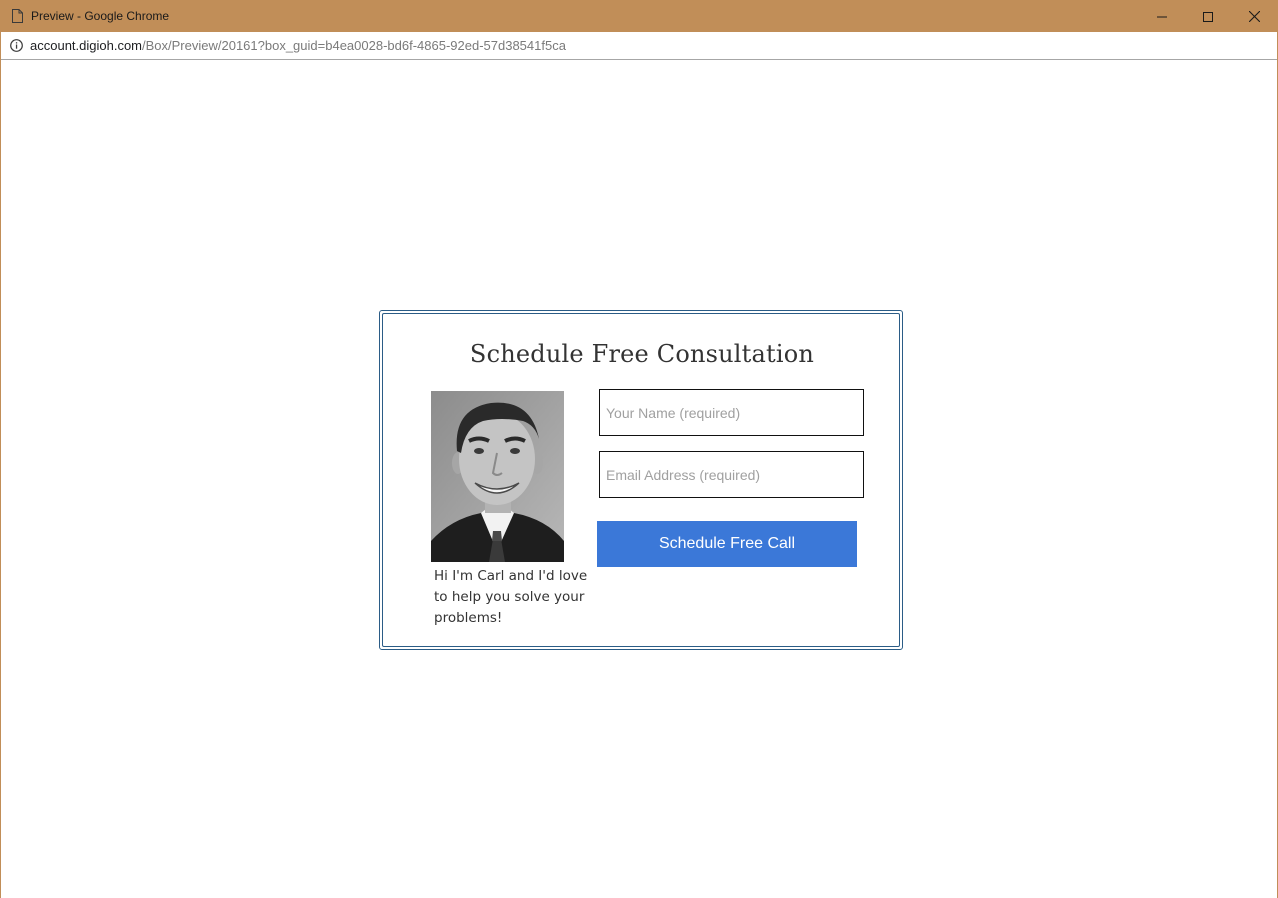 The width and height of the screenshot is (1278, 898). I want to click on portrait-image, so click(497, 476).